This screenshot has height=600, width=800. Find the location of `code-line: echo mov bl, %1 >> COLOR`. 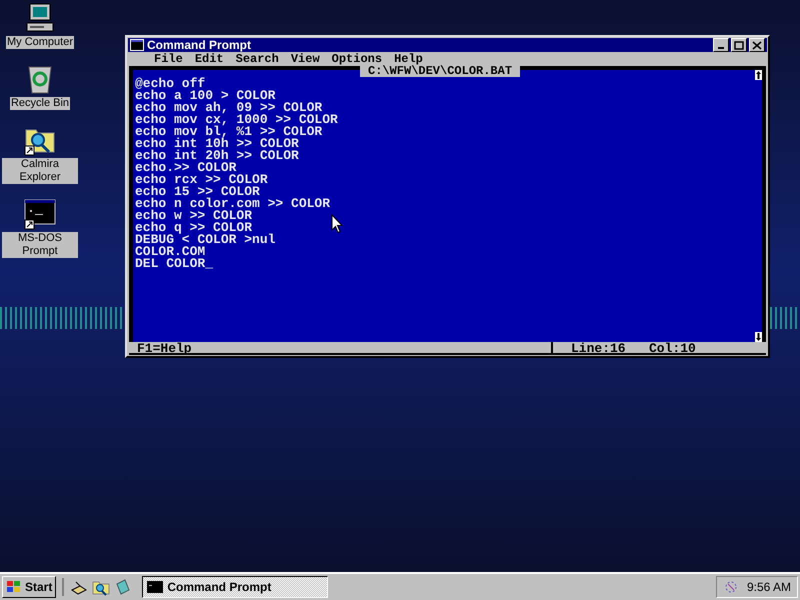

code-line: echo mov bl, %1 >> COLOR is located at coordinates (228, 132).